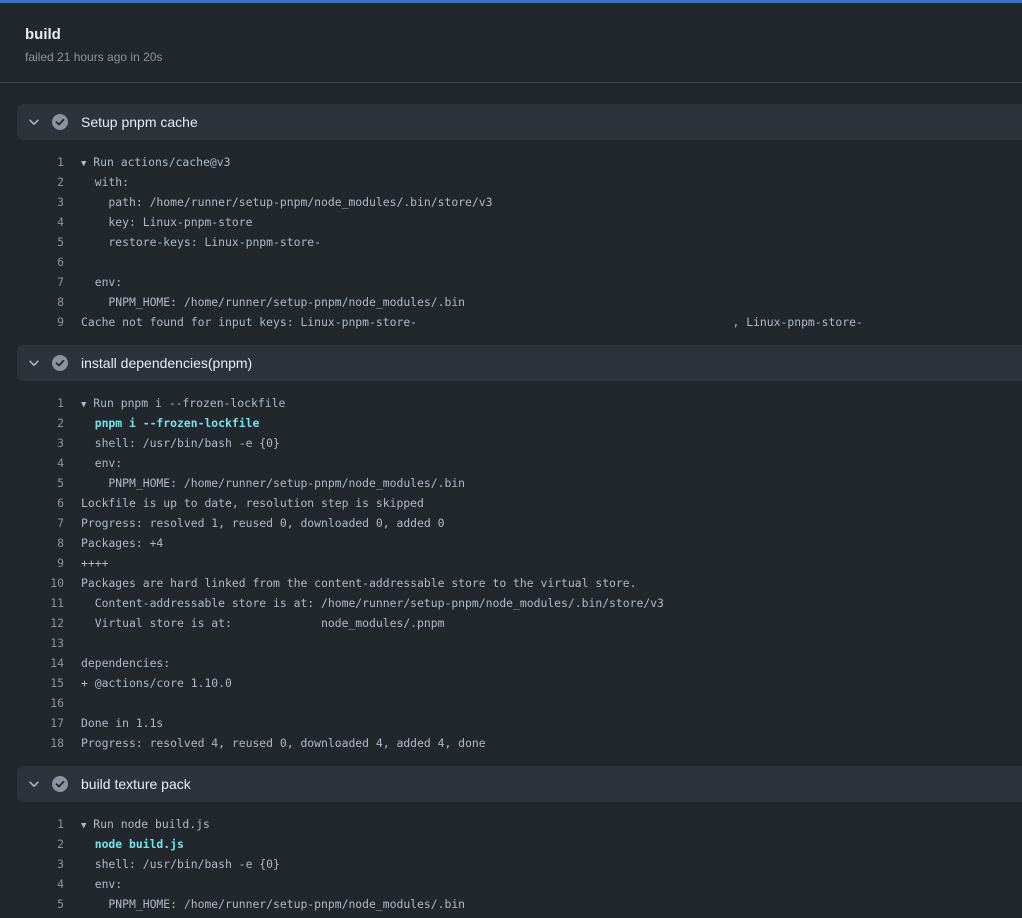  I want to click on job-status: failed 21 hours ago in 20s, so click(94, 57).